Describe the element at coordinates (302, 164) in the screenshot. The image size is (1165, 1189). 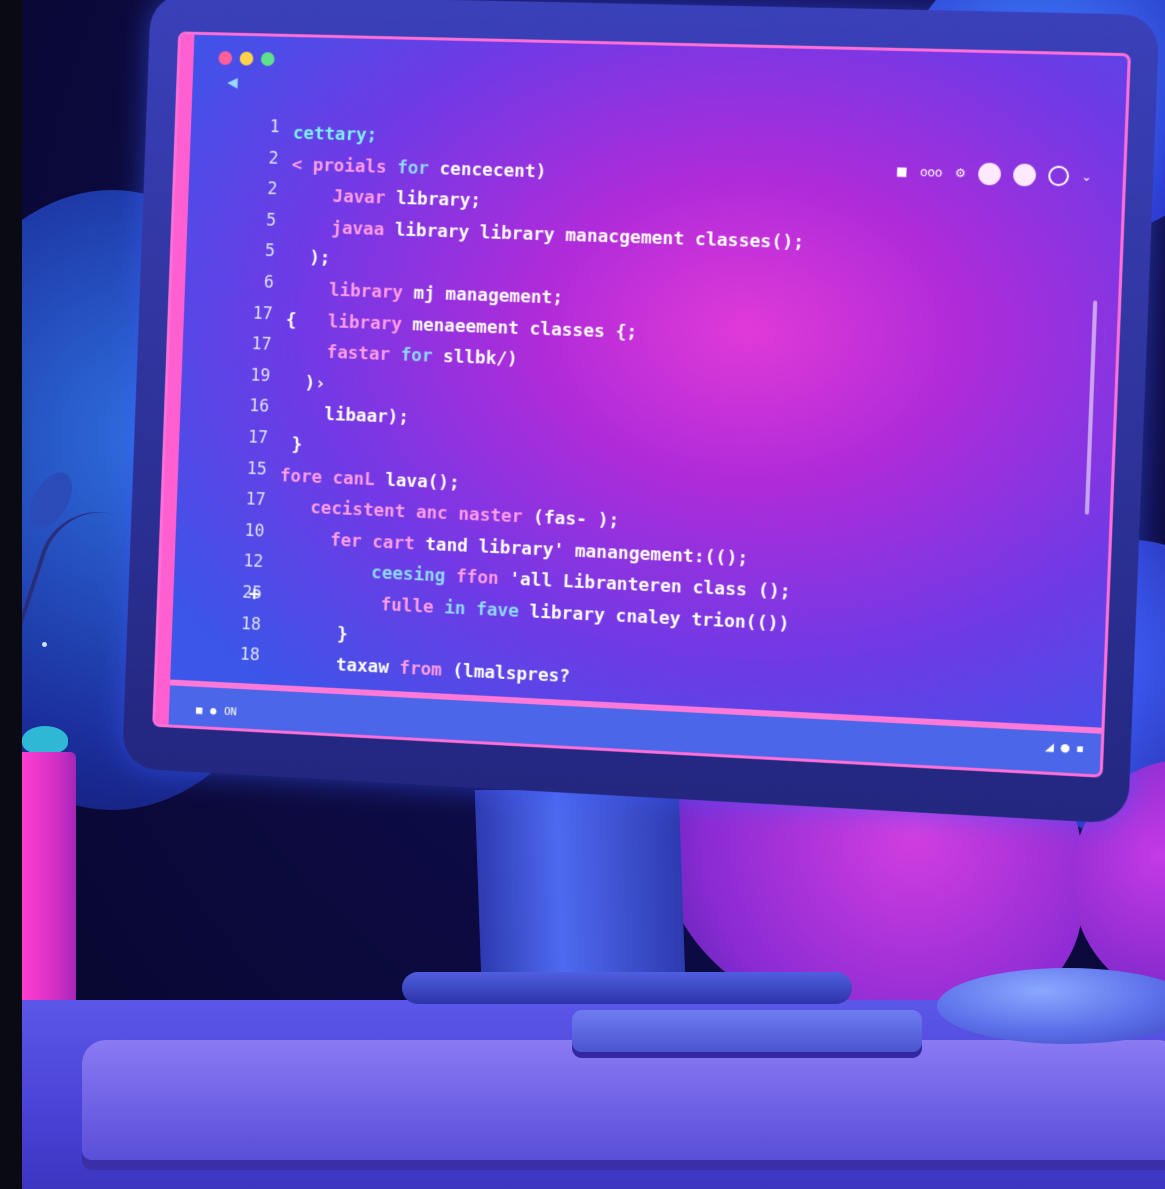
I see `code-token: <` at that location.